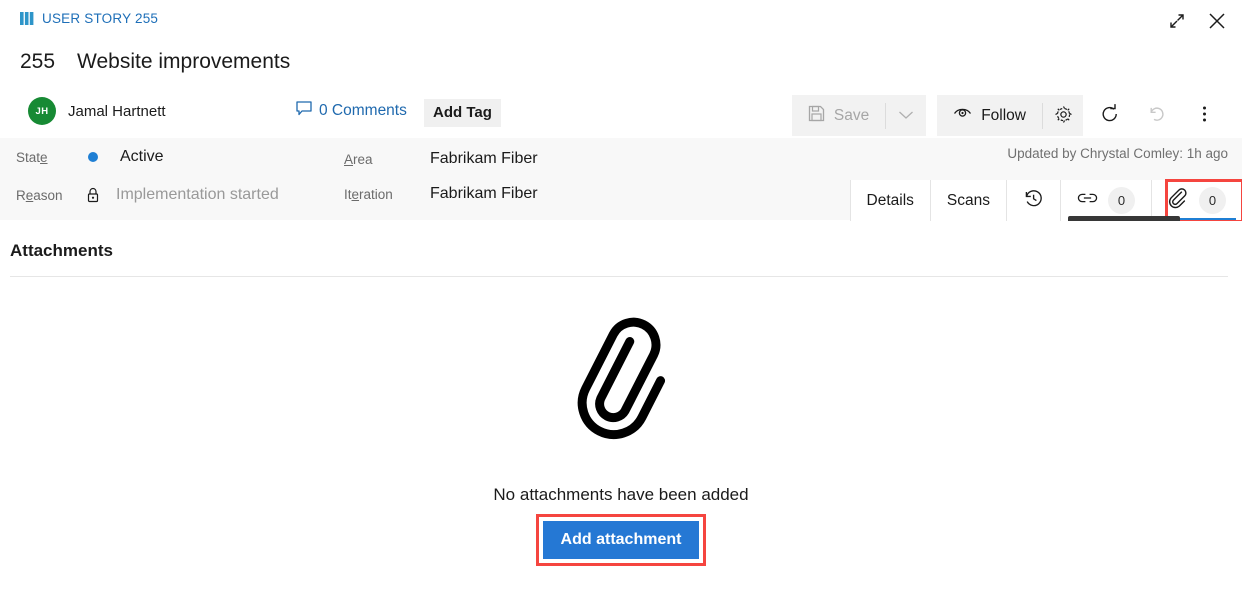 This screenshot has height=603, width=1242. I want to click on section-divider, so click(619, 276).